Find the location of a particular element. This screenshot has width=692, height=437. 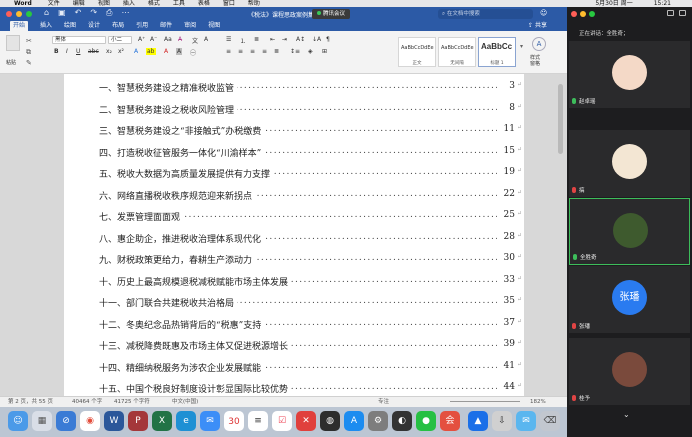

preview-icon: ▲ is located at coordinates (478, 421).